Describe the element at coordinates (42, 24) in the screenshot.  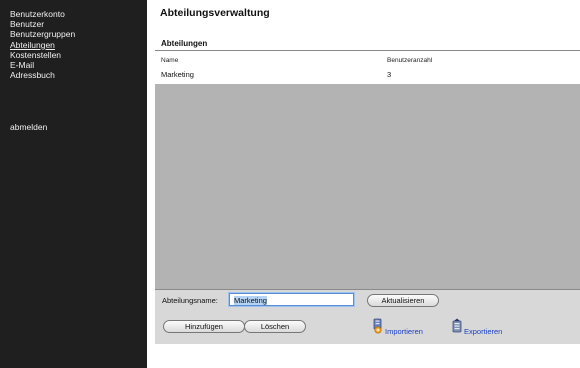
I see `sidebar-item-benutzer: Benutzer` at that location.